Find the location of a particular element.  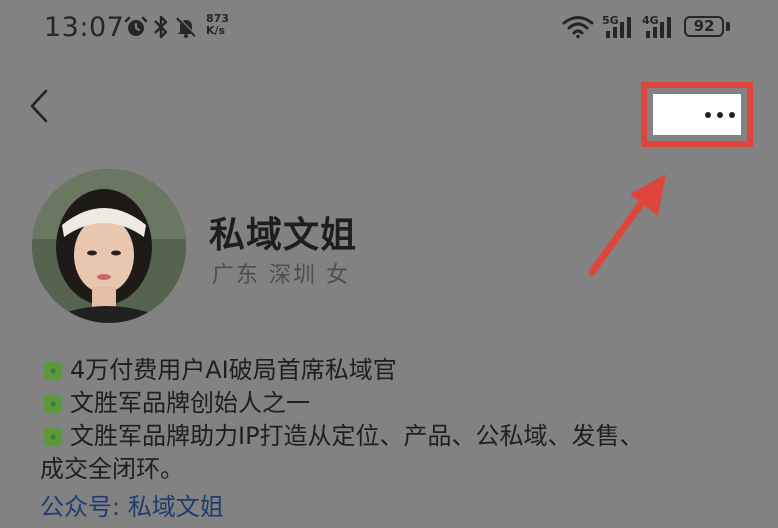

chevron-left-icon is located at coordinates (41, 106).